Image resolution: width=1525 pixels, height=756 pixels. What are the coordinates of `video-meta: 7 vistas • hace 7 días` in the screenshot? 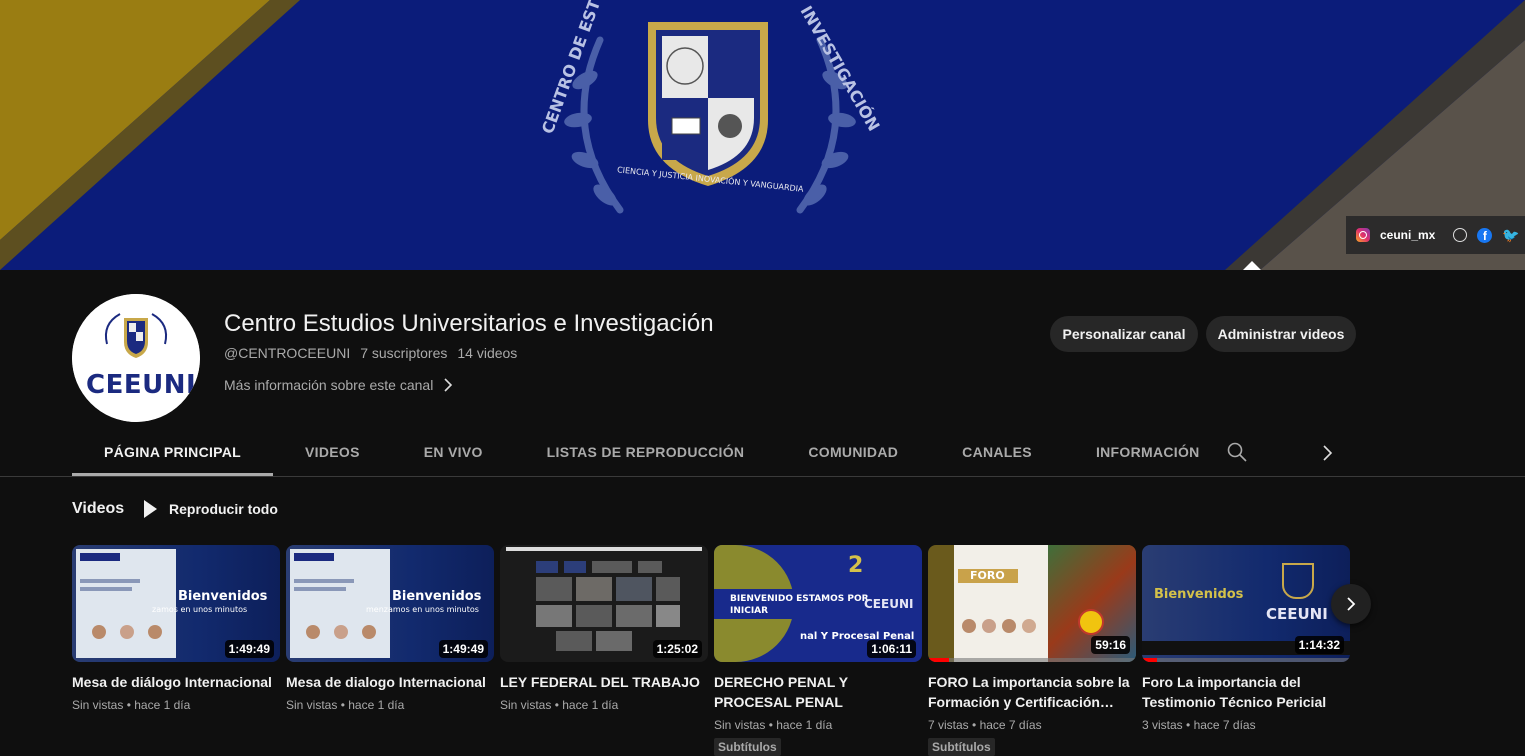 It's located at (985, 725).